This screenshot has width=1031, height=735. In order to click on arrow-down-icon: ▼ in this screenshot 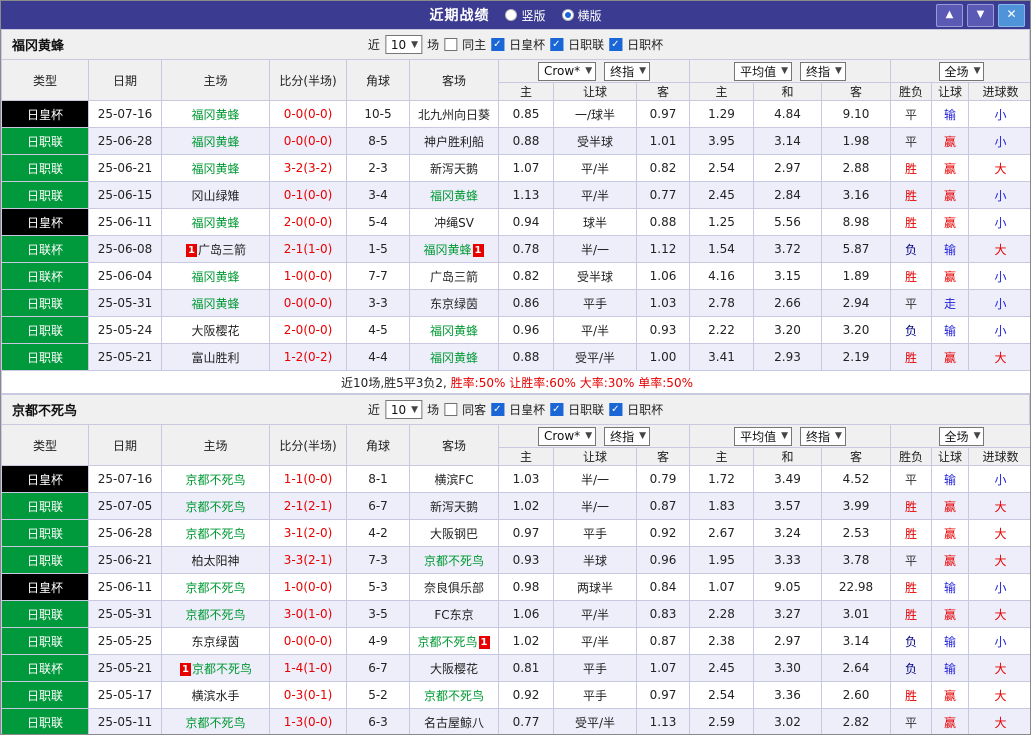, I will do `click(980, 14)`.